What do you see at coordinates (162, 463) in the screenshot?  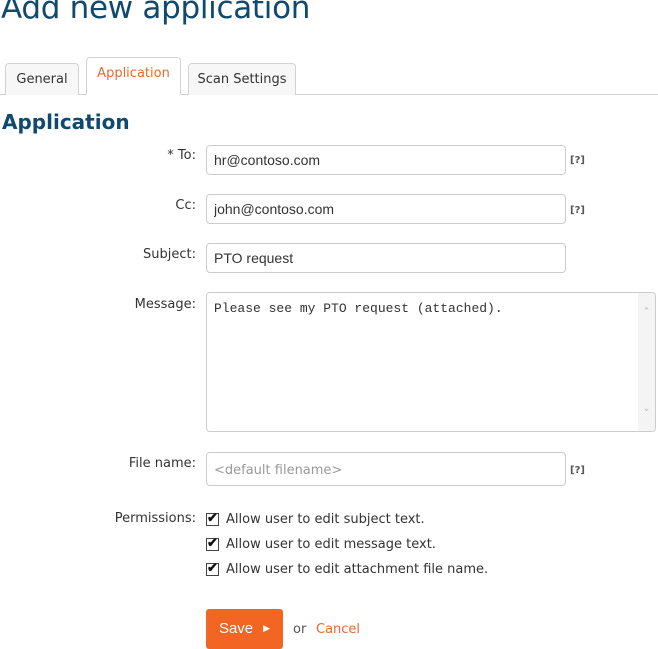 I see `filename-label: File name:` at bounding box center [162, 463].